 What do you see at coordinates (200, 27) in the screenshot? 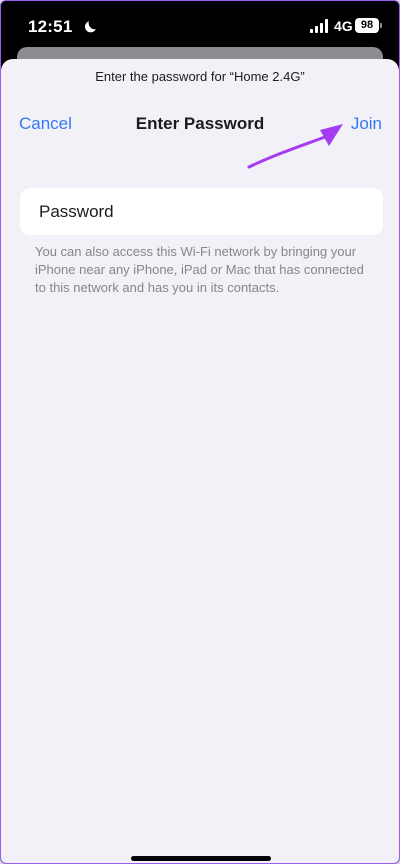
I see `status-bar: 12:51 4G 98` at bounding box center [200, 27].